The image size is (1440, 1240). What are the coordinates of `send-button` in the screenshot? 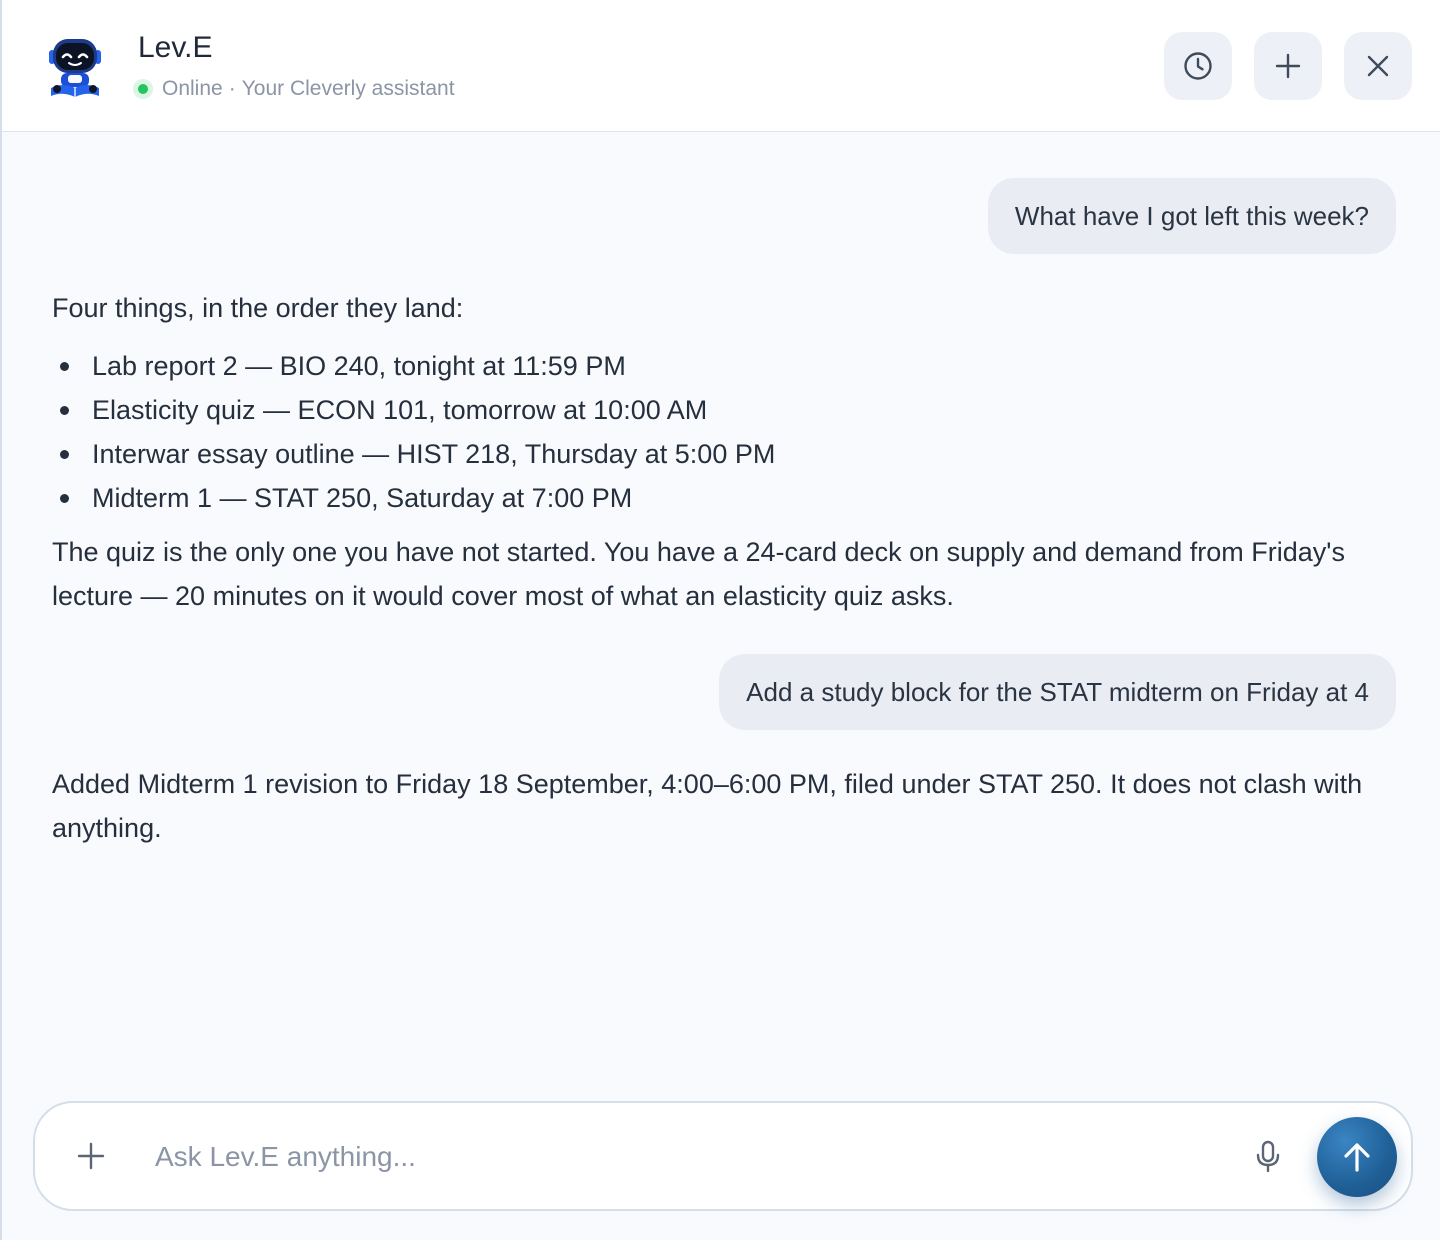 It's located at (1357, 1157).